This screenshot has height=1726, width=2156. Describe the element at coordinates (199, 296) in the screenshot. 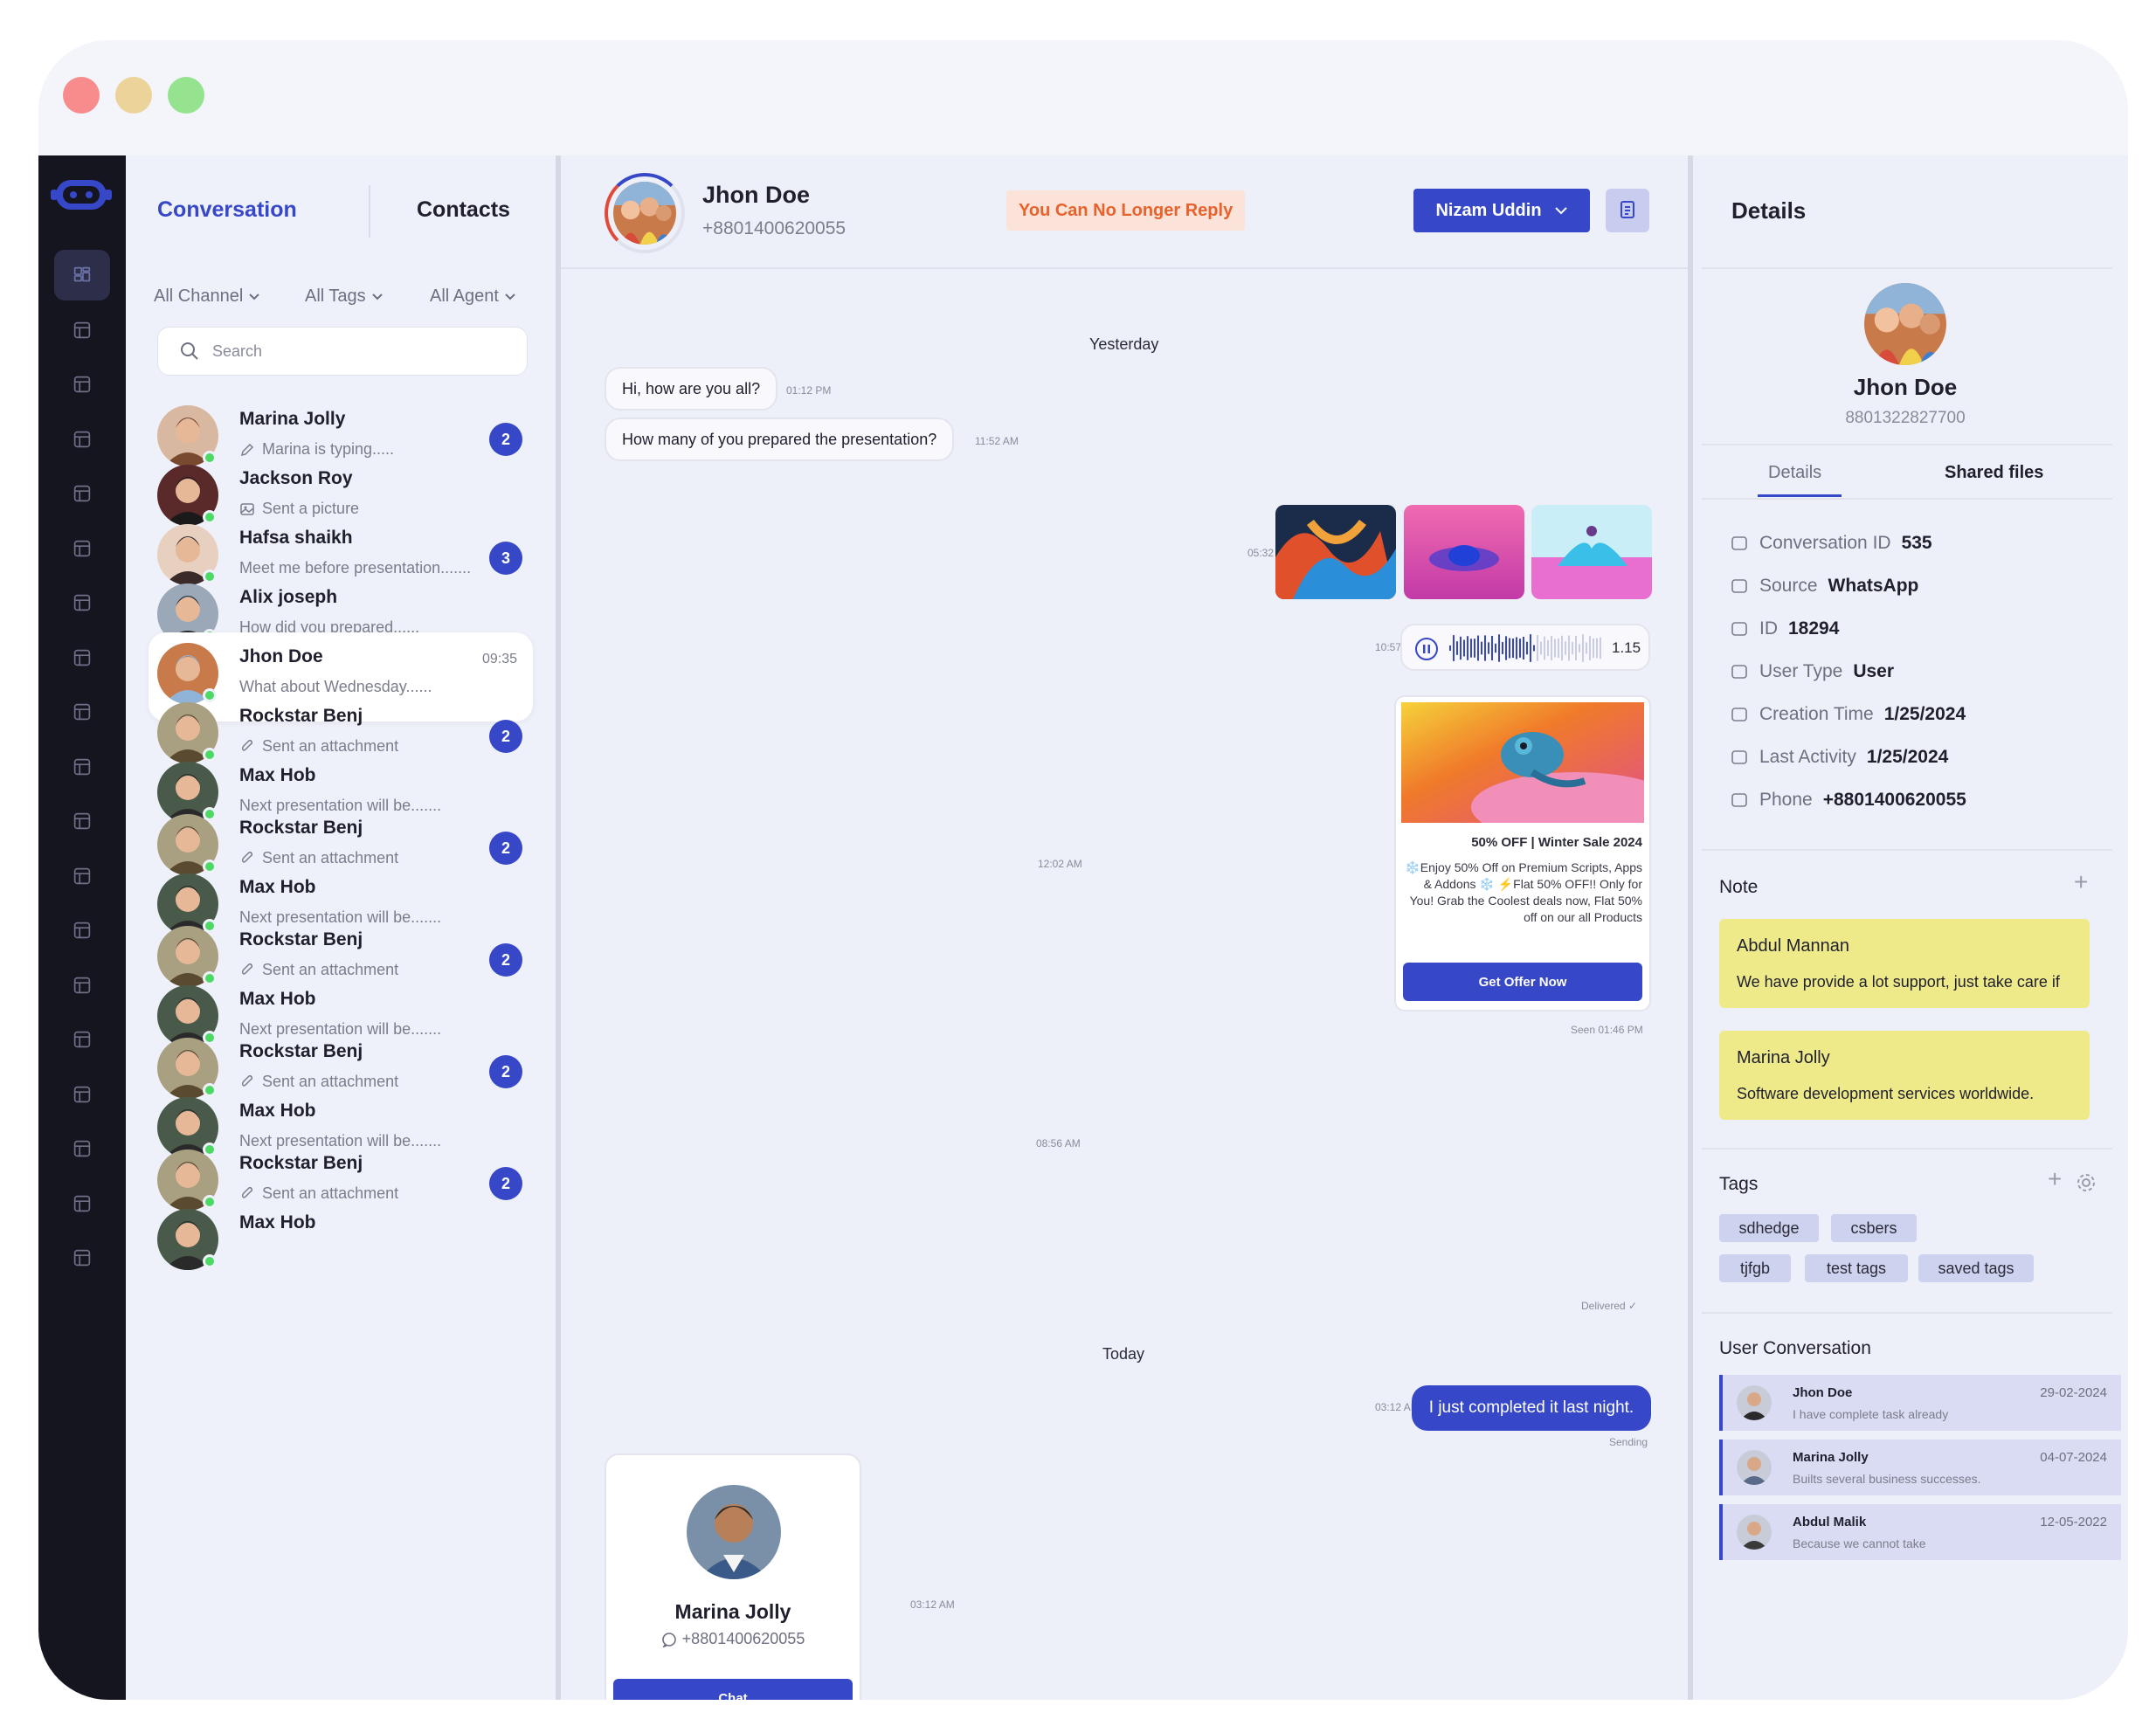

I see `channel-filter-label: All Channel` at that location.